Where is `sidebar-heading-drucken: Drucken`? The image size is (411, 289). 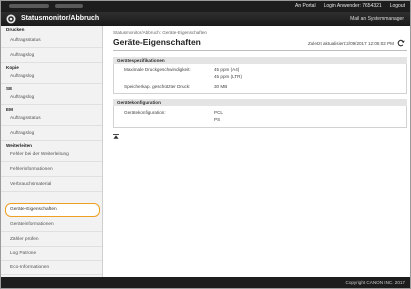
sidebar-heading-drucken: Drucken is located at coordinates (15, 29).